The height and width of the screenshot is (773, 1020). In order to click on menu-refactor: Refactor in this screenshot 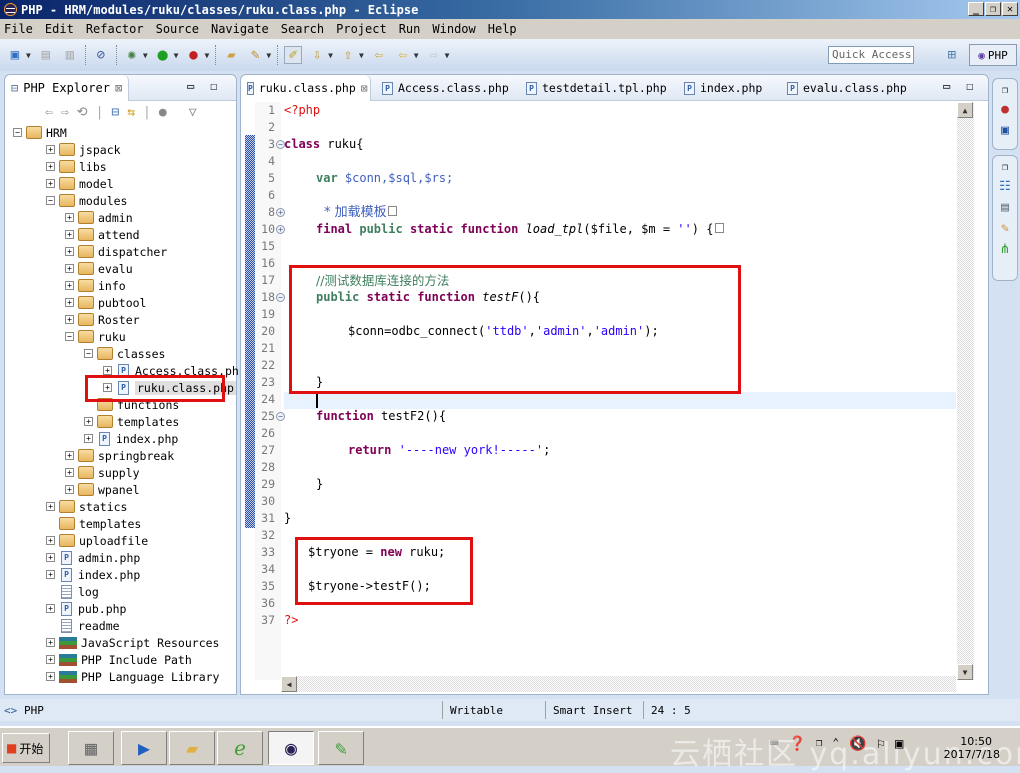, I will do `click(115, 29)`.